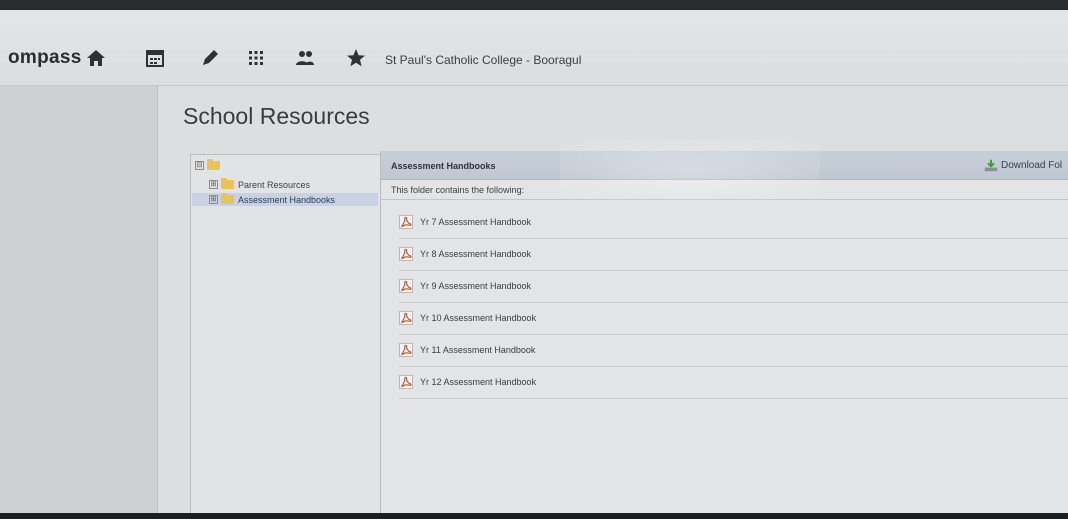  What do you see at coordinates (45, 58) in the screenshot?
I see `brand-logo-text: ompass` at bounding box center [45, 58].